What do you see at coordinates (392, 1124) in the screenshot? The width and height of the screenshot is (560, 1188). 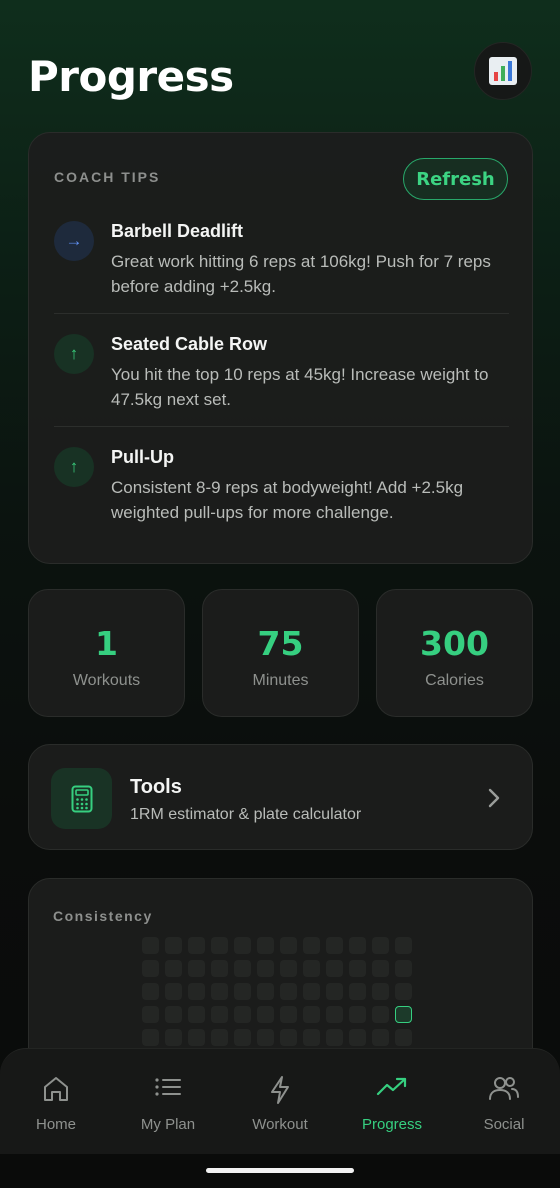 I see `nav-label: Progress` at bounding box center [392, 1124].